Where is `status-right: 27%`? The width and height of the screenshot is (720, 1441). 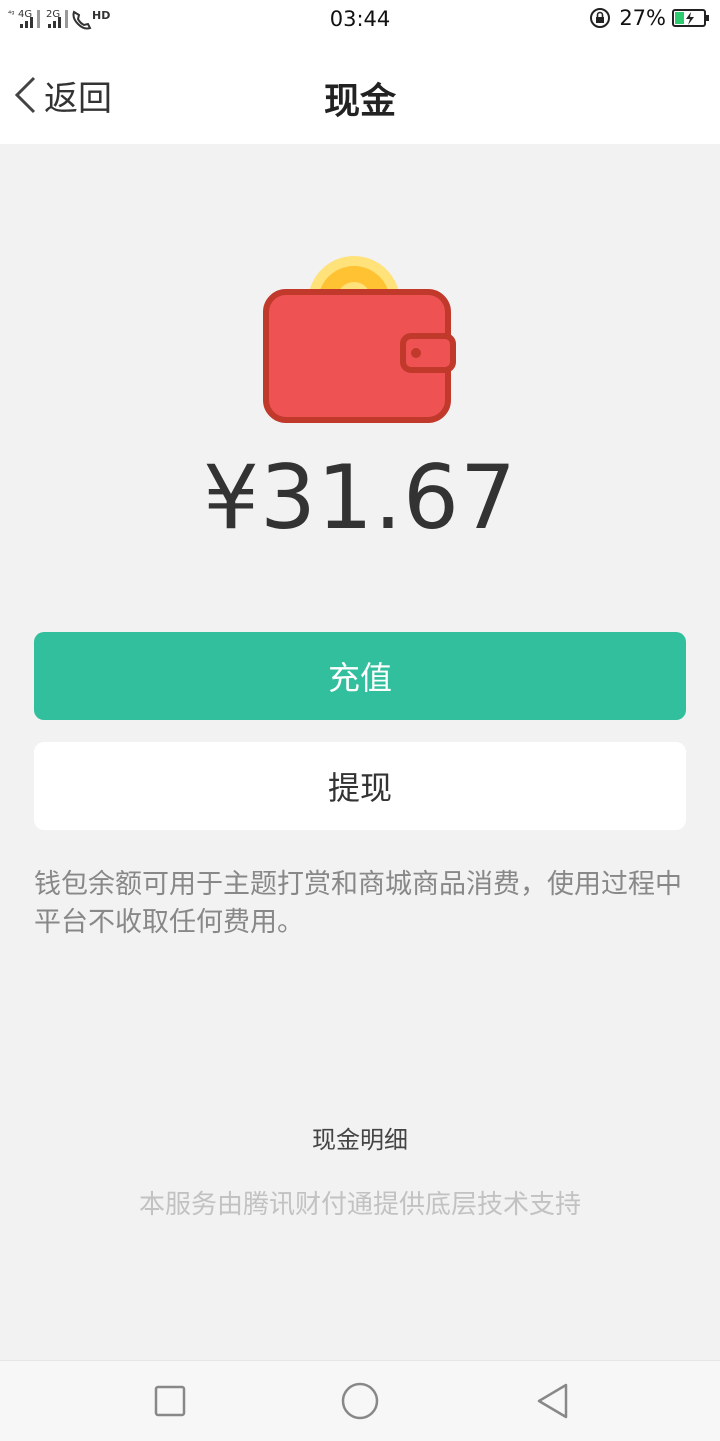
status-right: 27% is located at coordinates (649, 18).